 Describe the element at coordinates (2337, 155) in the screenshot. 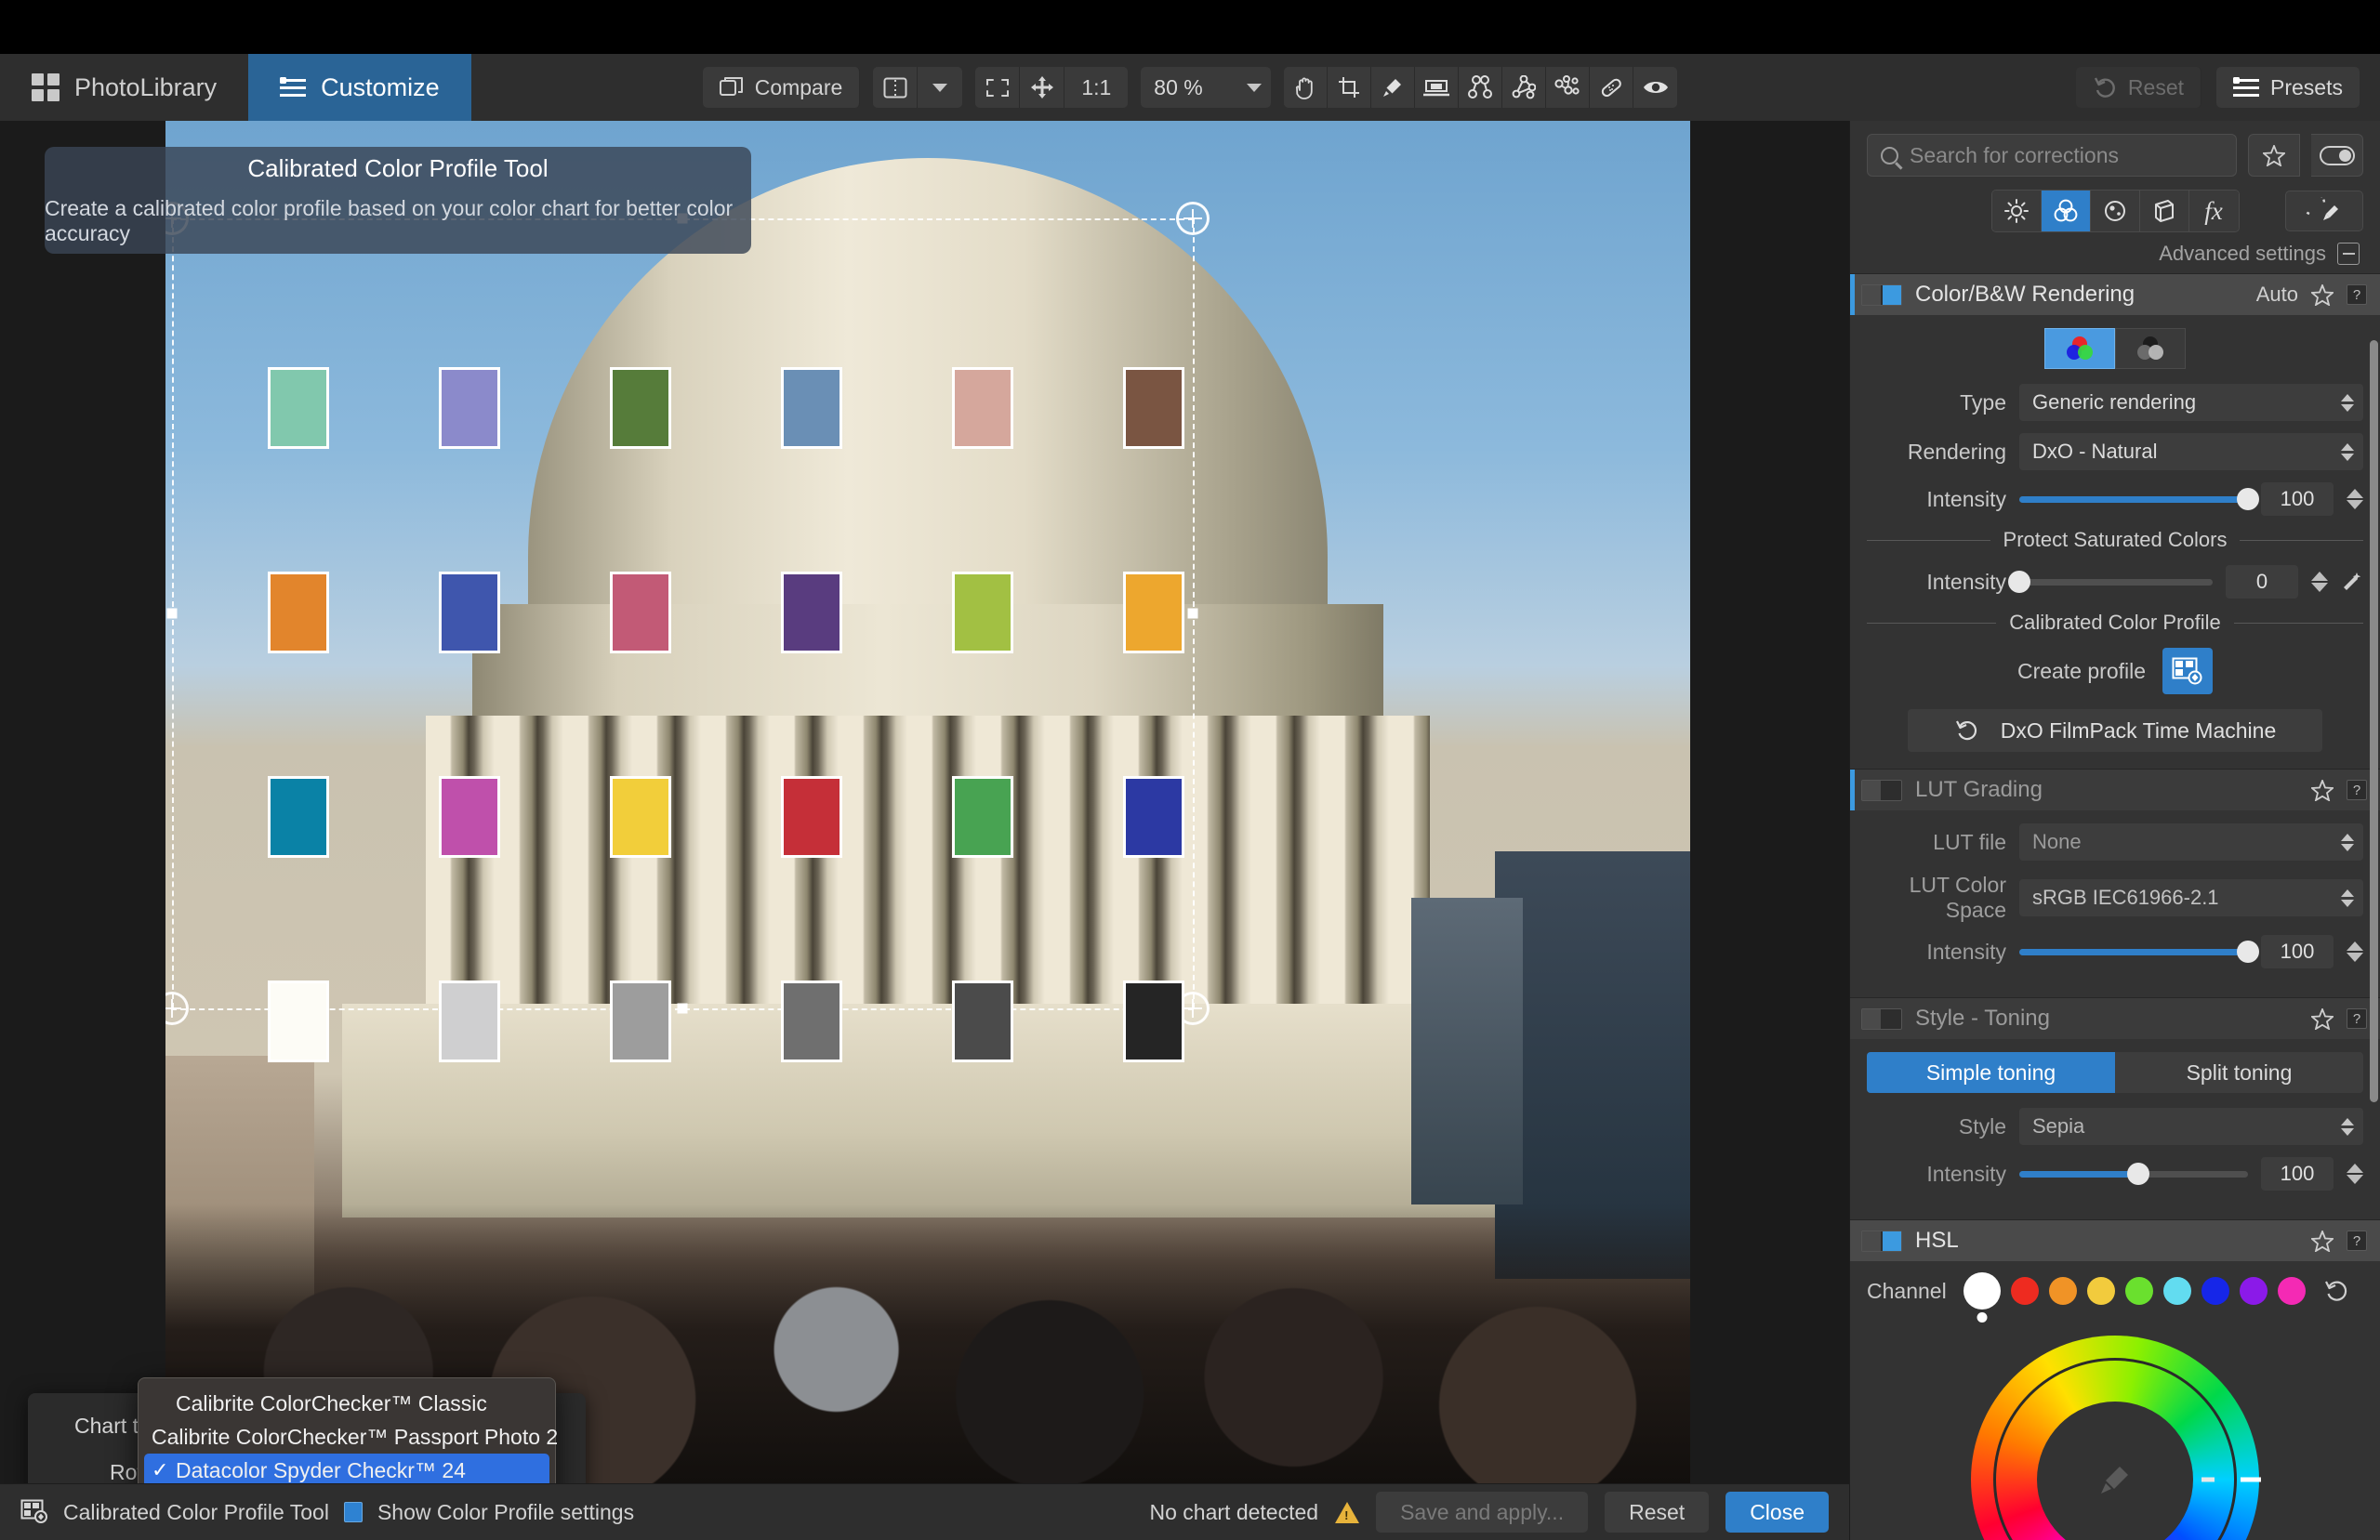

I see `panel-toggle-button` at that location.